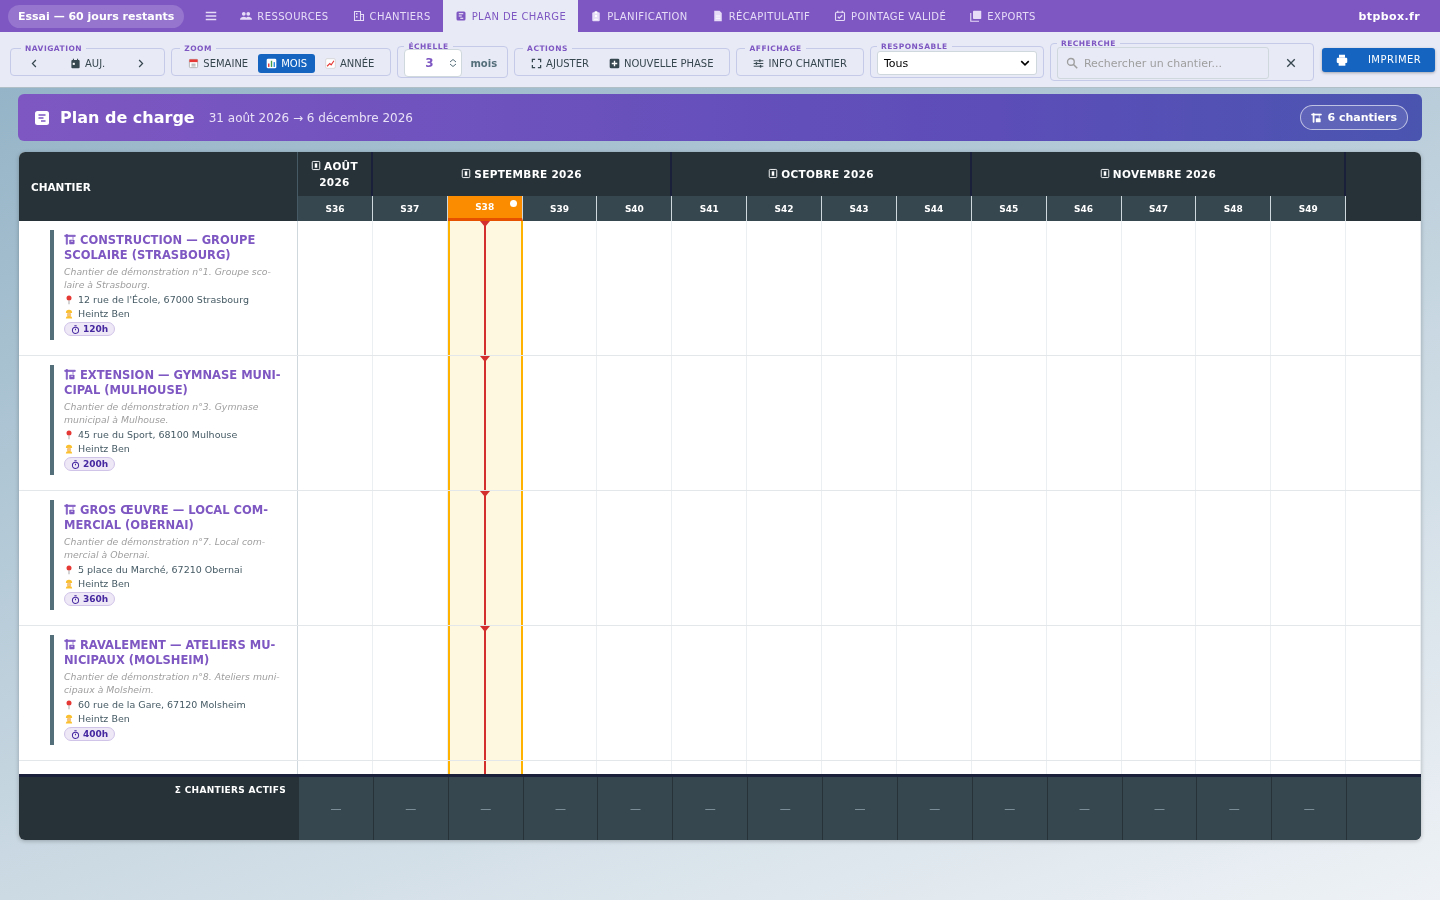 The image size is (1440, 900). What do you see at coordinates (661, 63) in the screenshot?
I see `action-button: NOUVELLE PHASE` at bounding box center [661, 63].